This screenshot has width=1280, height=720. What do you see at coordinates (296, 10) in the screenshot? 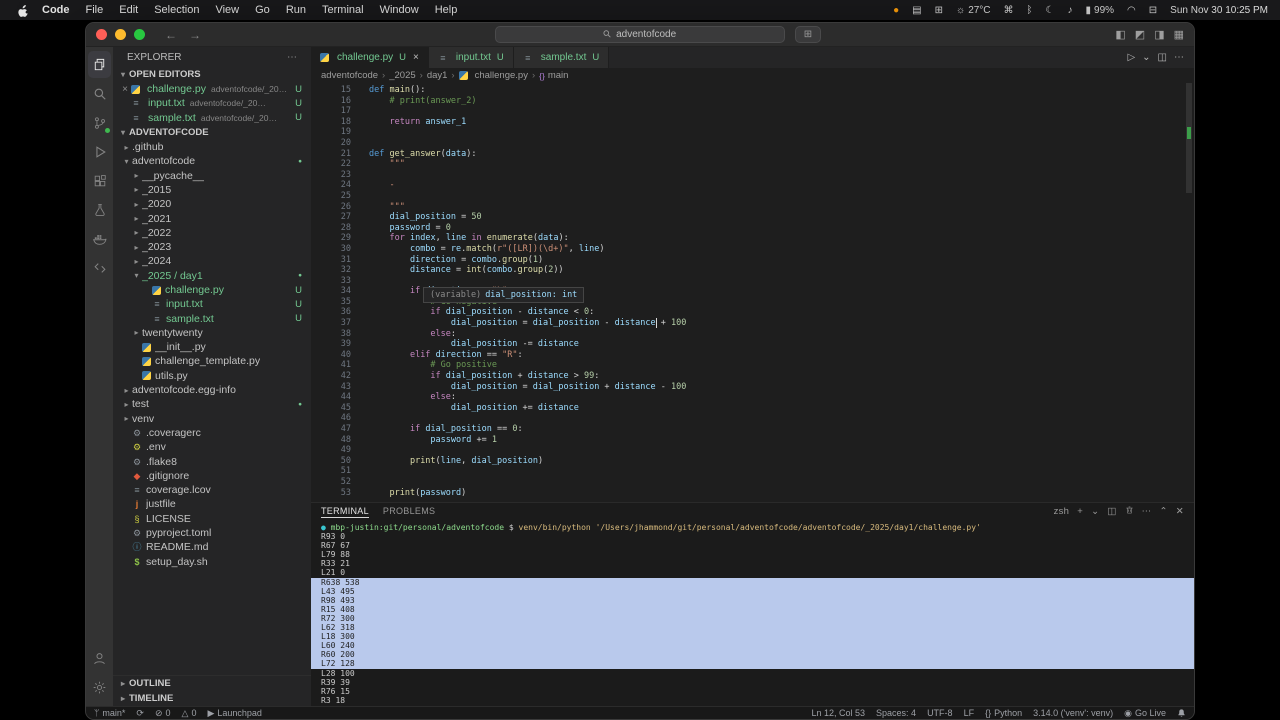
I see `menu-run: Run` at bounding box center [296, 10].